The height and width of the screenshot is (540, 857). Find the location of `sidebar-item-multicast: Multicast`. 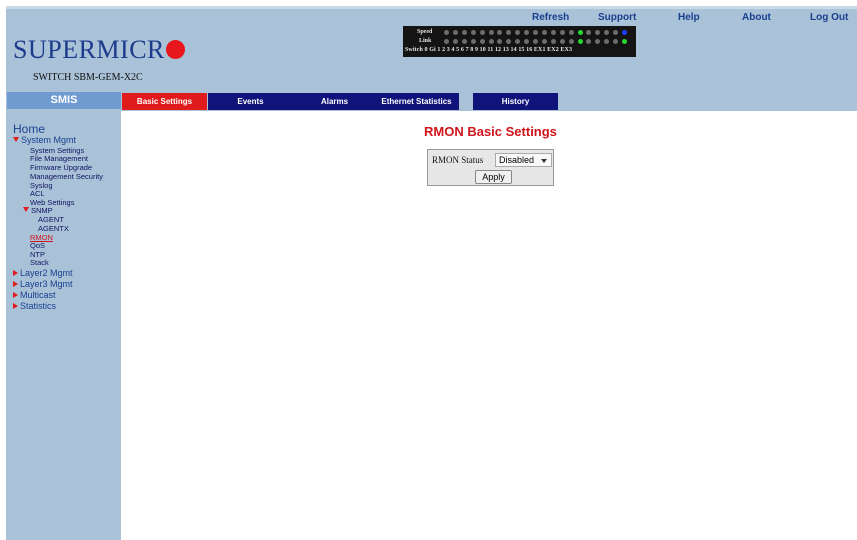

sidebar-item-multicast: Multicast is located at coordinates (34, 295).